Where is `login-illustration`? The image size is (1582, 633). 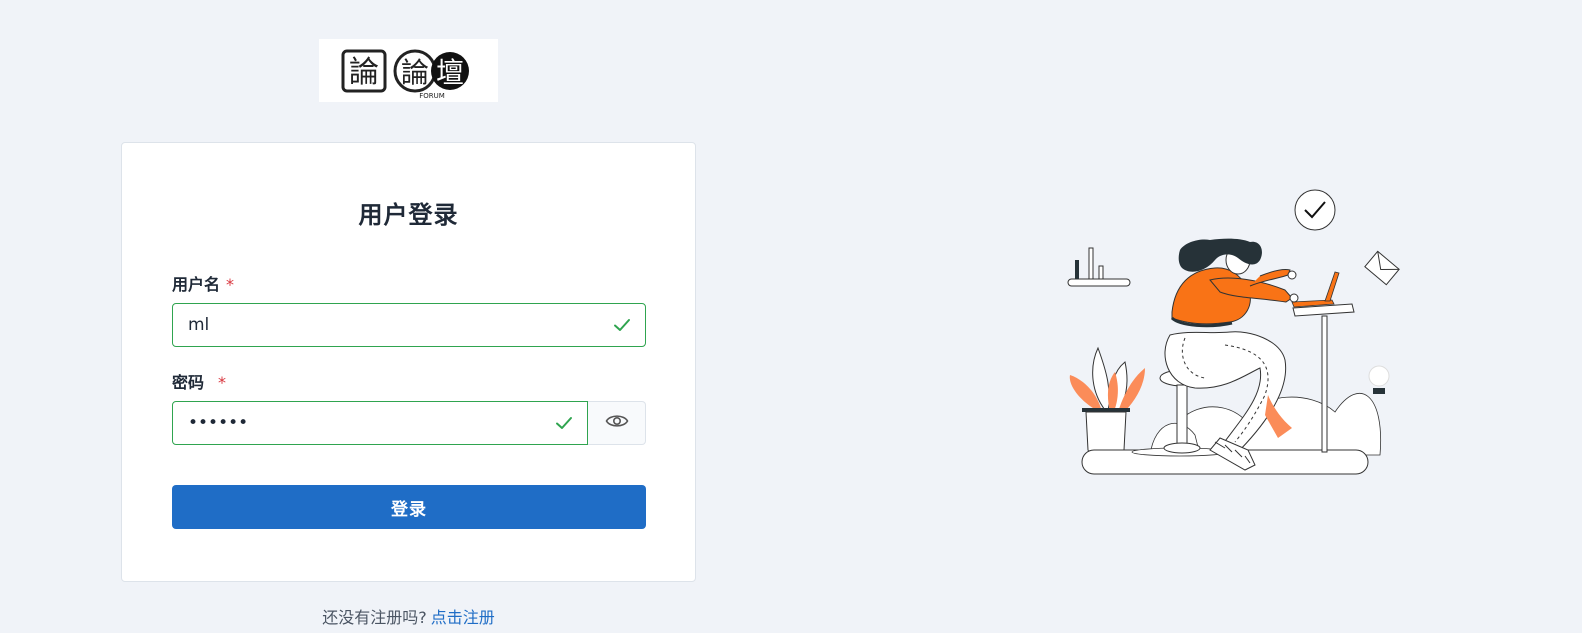
login-illustration is located at coordinates (1233, 332).